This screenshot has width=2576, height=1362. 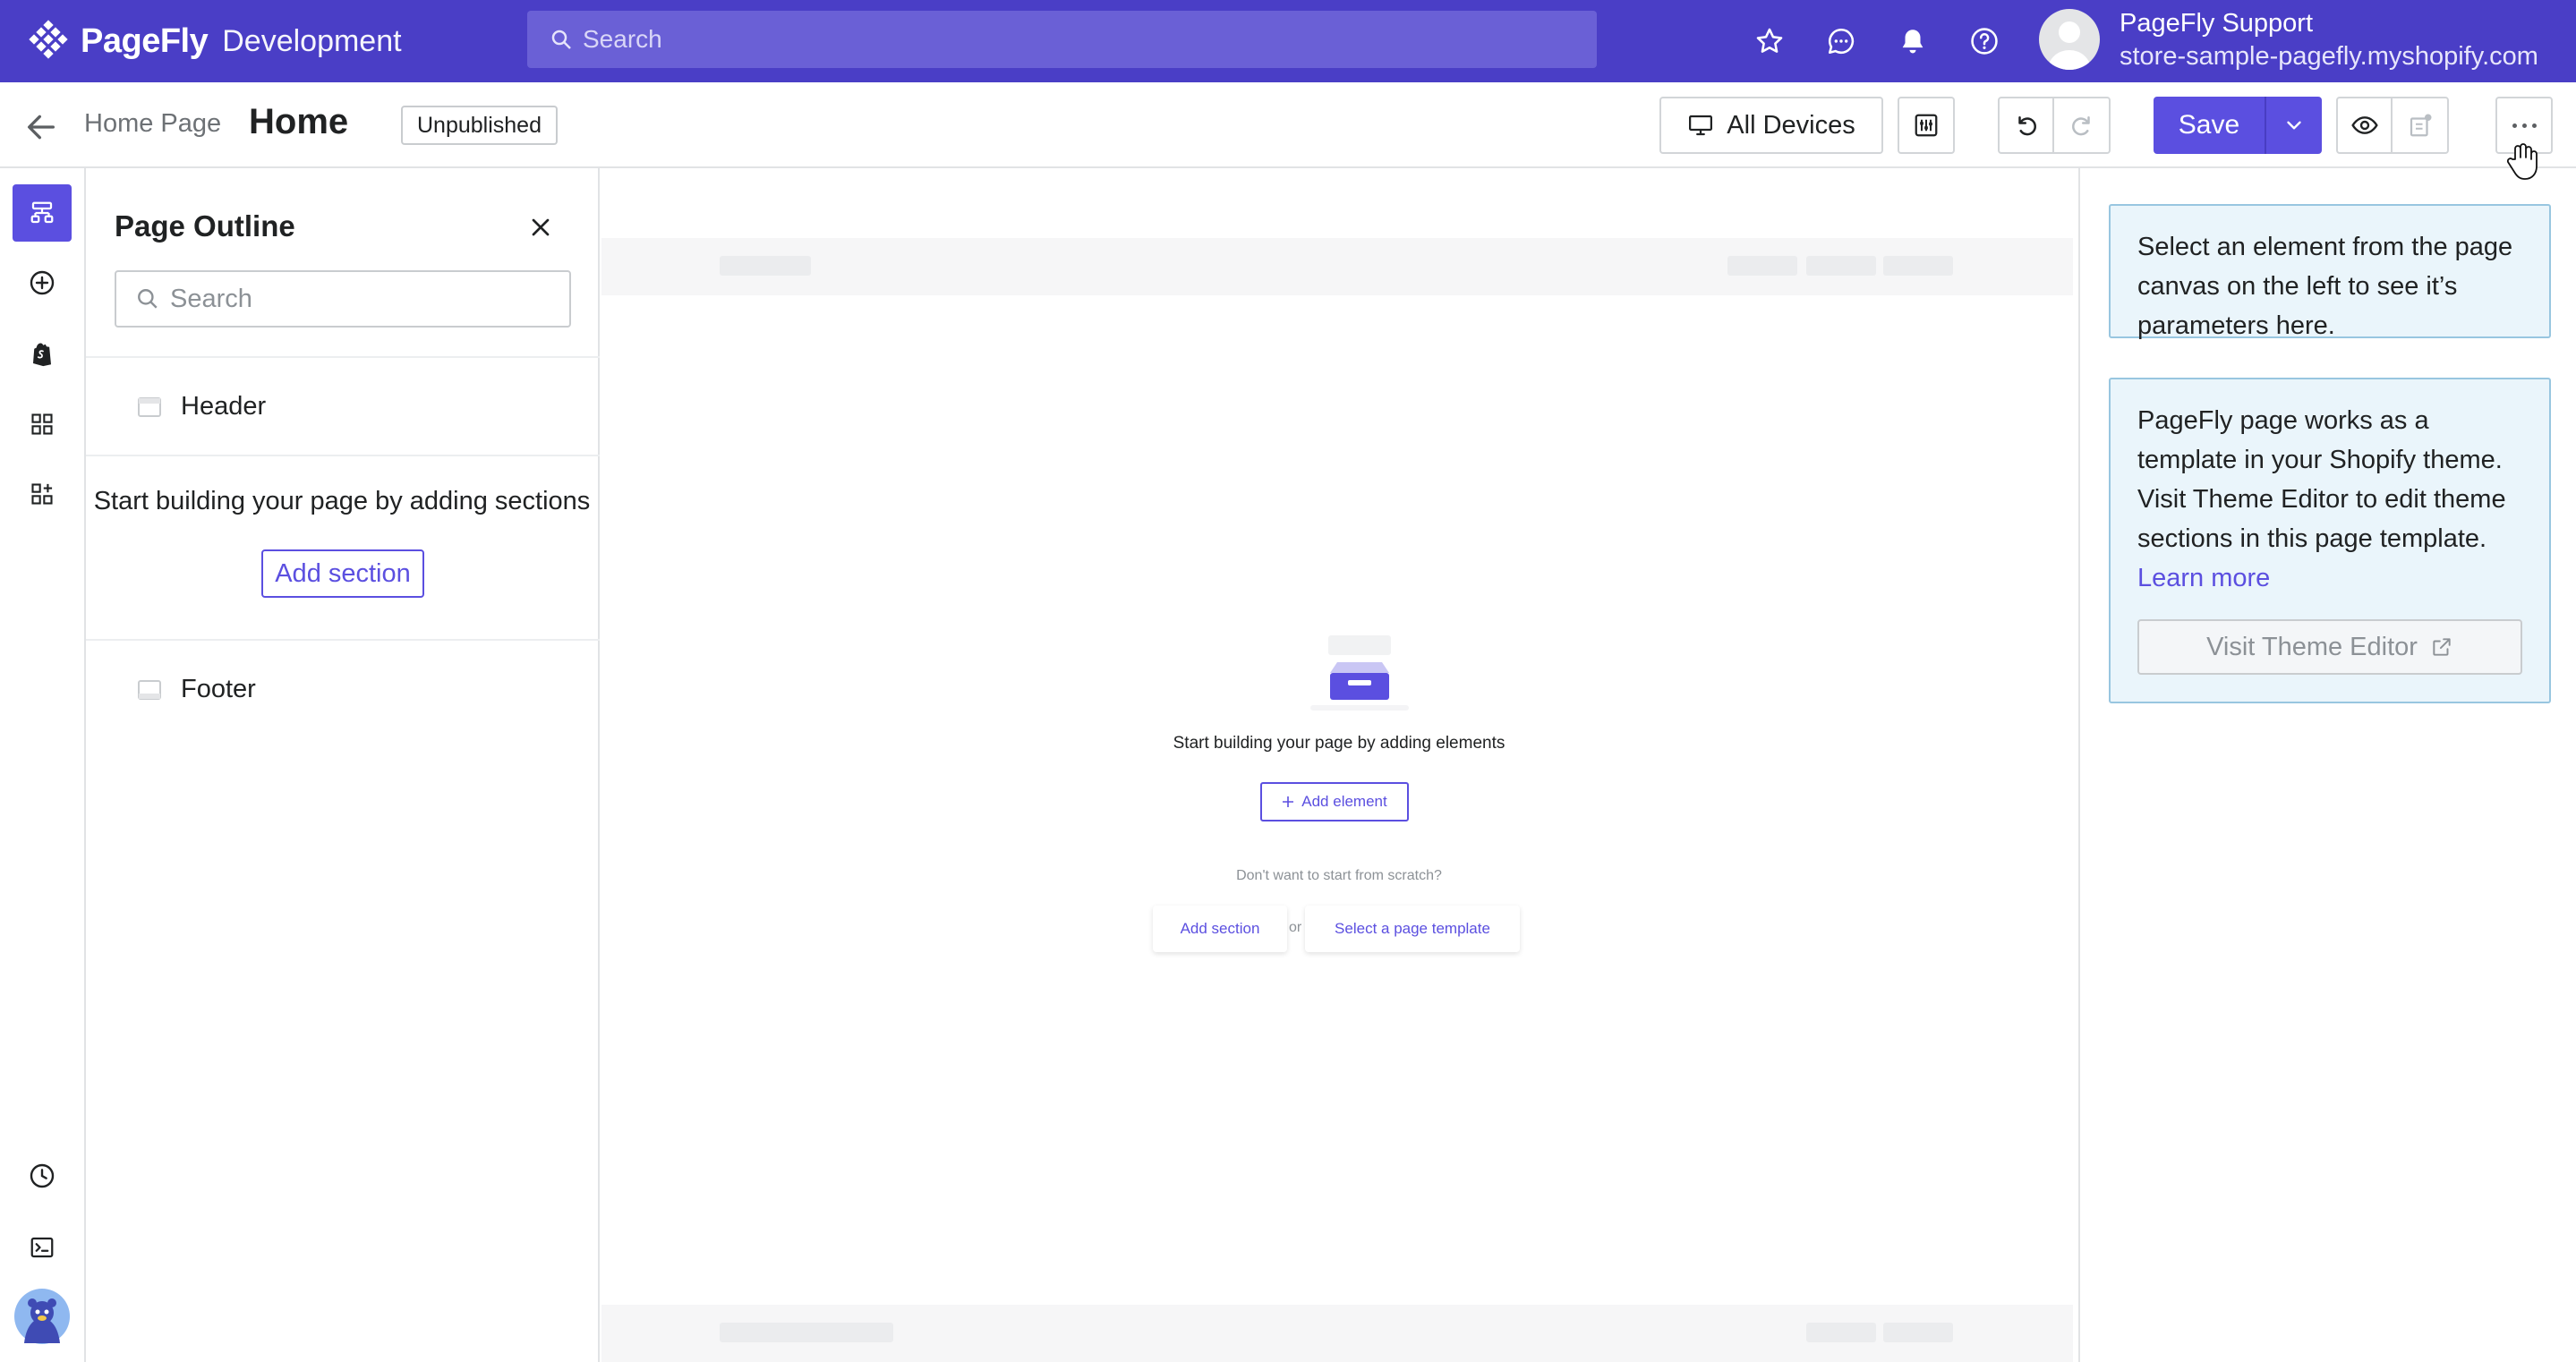 I want to click on search-icon, so click(x=148, y=299).